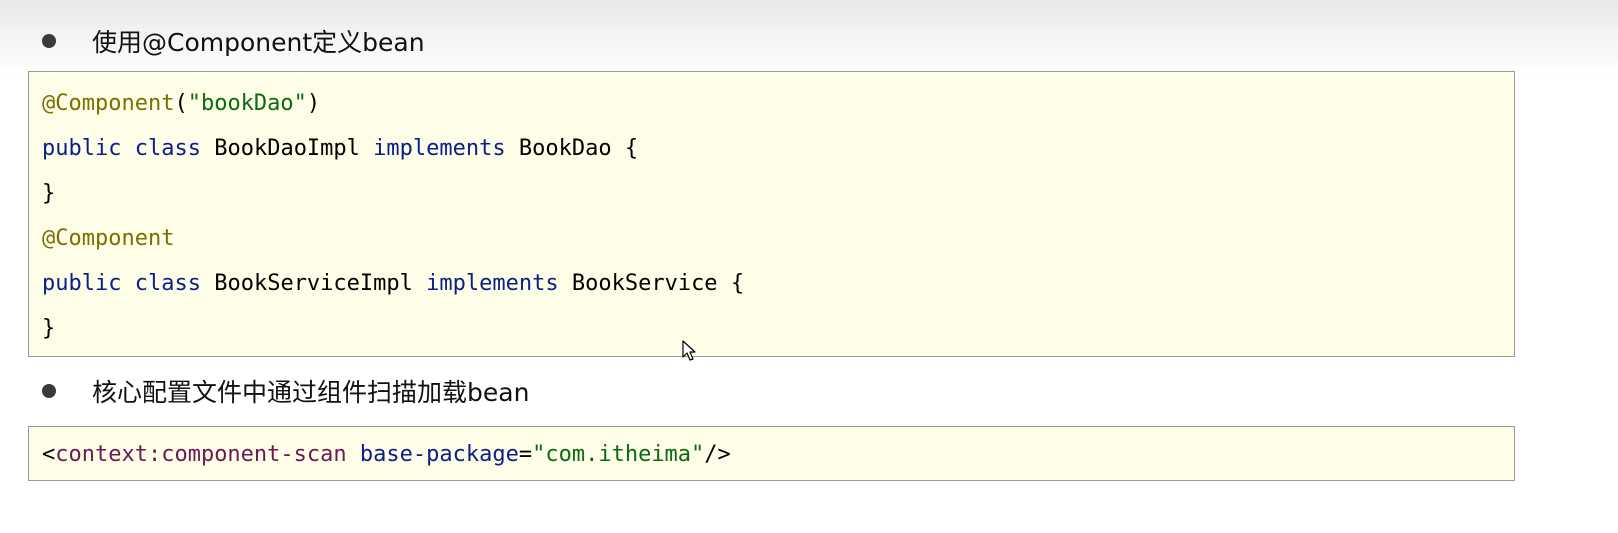 The width and height of the screenshot is (1618, 533). What do you see at coordinates (247, 103) in the screenshot?
I see `string-literal: "bookDao"` at bounding box center [247, 103].